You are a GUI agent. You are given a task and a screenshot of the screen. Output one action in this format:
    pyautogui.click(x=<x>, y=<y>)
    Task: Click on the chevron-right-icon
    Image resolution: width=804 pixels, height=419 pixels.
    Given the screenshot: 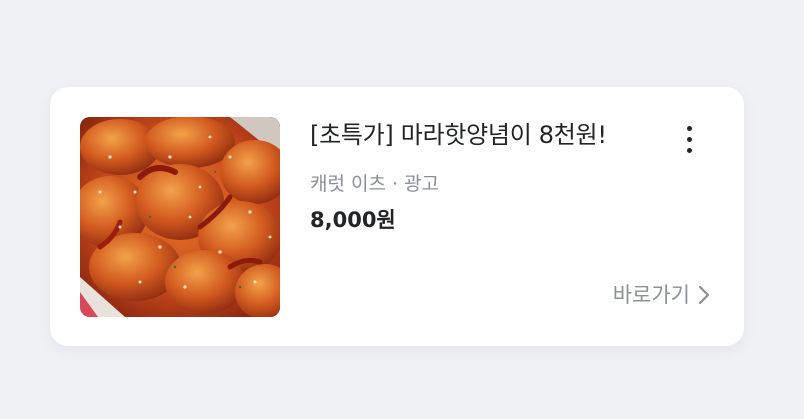 What is the action you would take?
    pyautogui.click(x=704, y=295)
    